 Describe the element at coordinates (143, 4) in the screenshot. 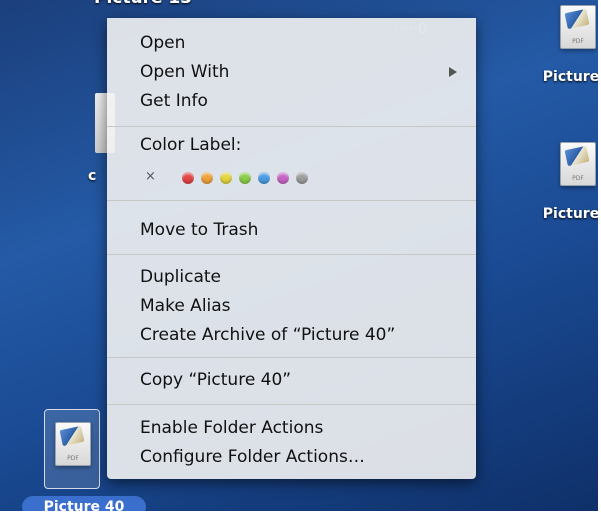

I see `top-partial-label: Picture 13` at that location.